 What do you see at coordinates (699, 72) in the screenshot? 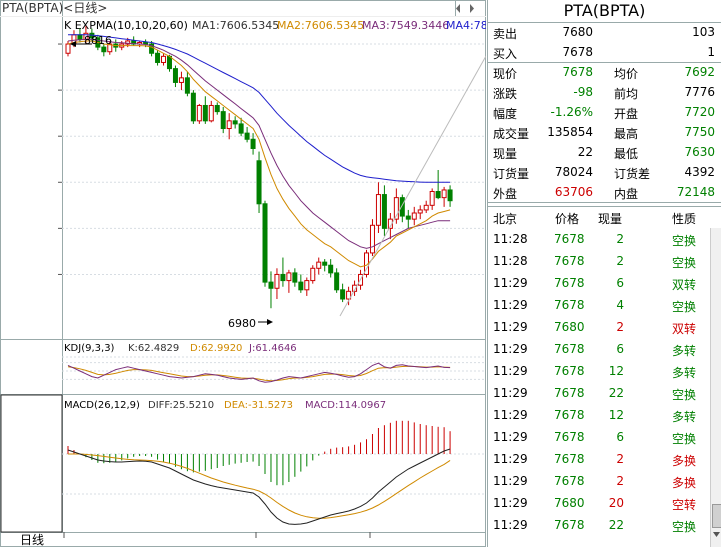
I see `quote-value2: 7692` at bounding box center [699, 72].